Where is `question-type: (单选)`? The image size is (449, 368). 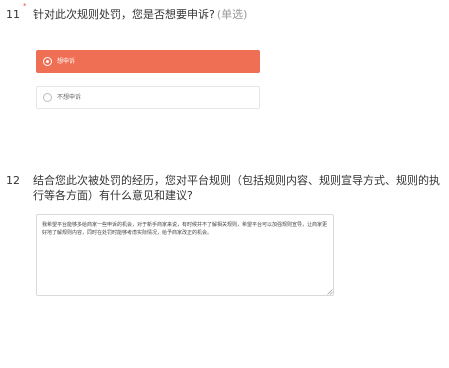 question-type: (单选) is located at coordinates (232, 14).